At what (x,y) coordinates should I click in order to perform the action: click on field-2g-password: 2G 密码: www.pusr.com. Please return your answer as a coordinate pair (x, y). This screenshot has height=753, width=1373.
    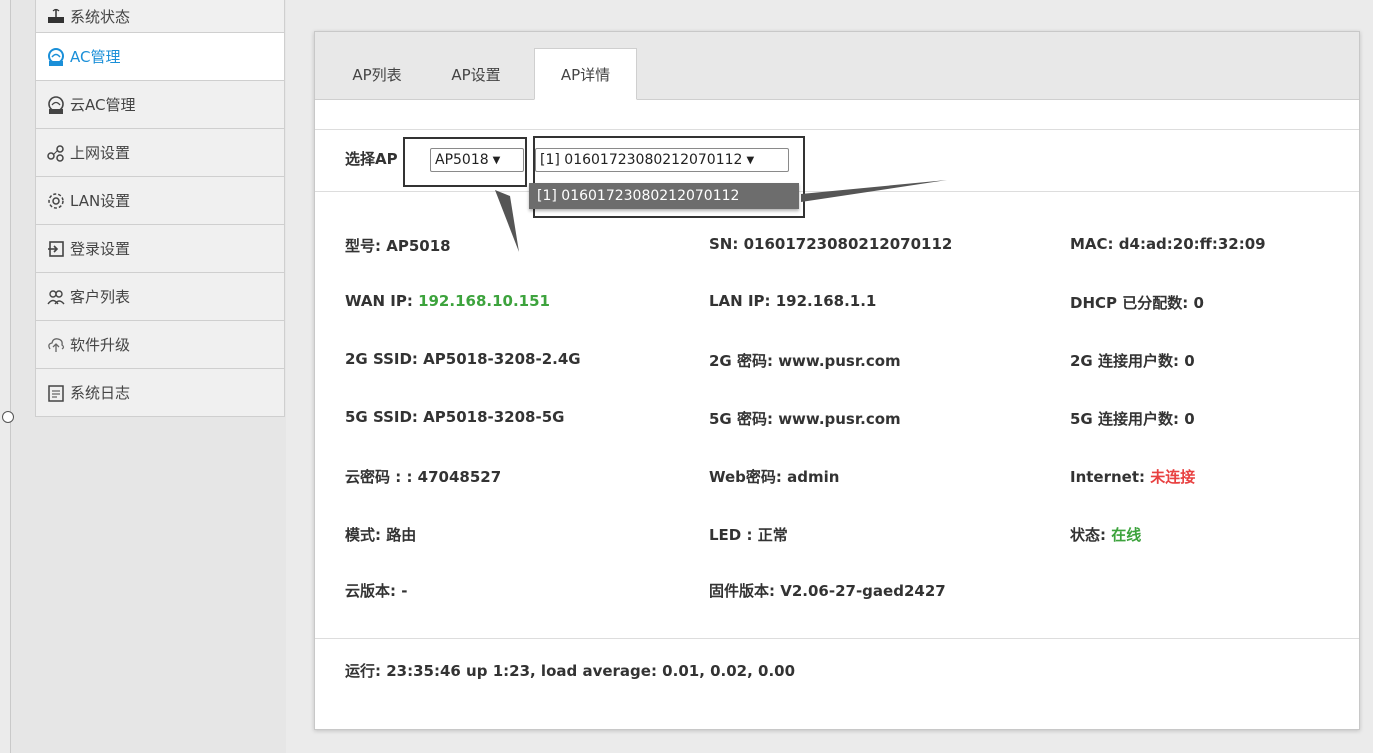
    Looking at the image, I should click on (805, 361).